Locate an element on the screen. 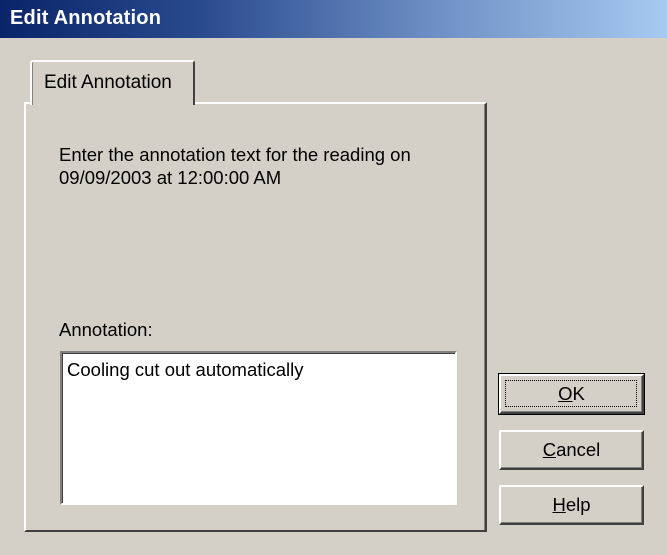 The height and width of the screenshot is (555, 667). tab-edit-annotation: Edit Annotation is located at coordinates (112, 82).